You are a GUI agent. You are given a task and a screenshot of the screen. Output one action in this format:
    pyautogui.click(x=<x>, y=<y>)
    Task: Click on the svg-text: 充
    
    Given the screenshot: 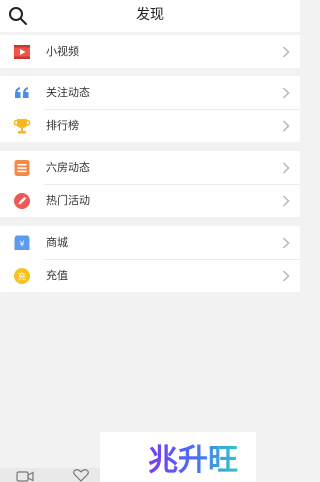 What is the action you would take?
    pyautogui.click(x=22, y=276)
    